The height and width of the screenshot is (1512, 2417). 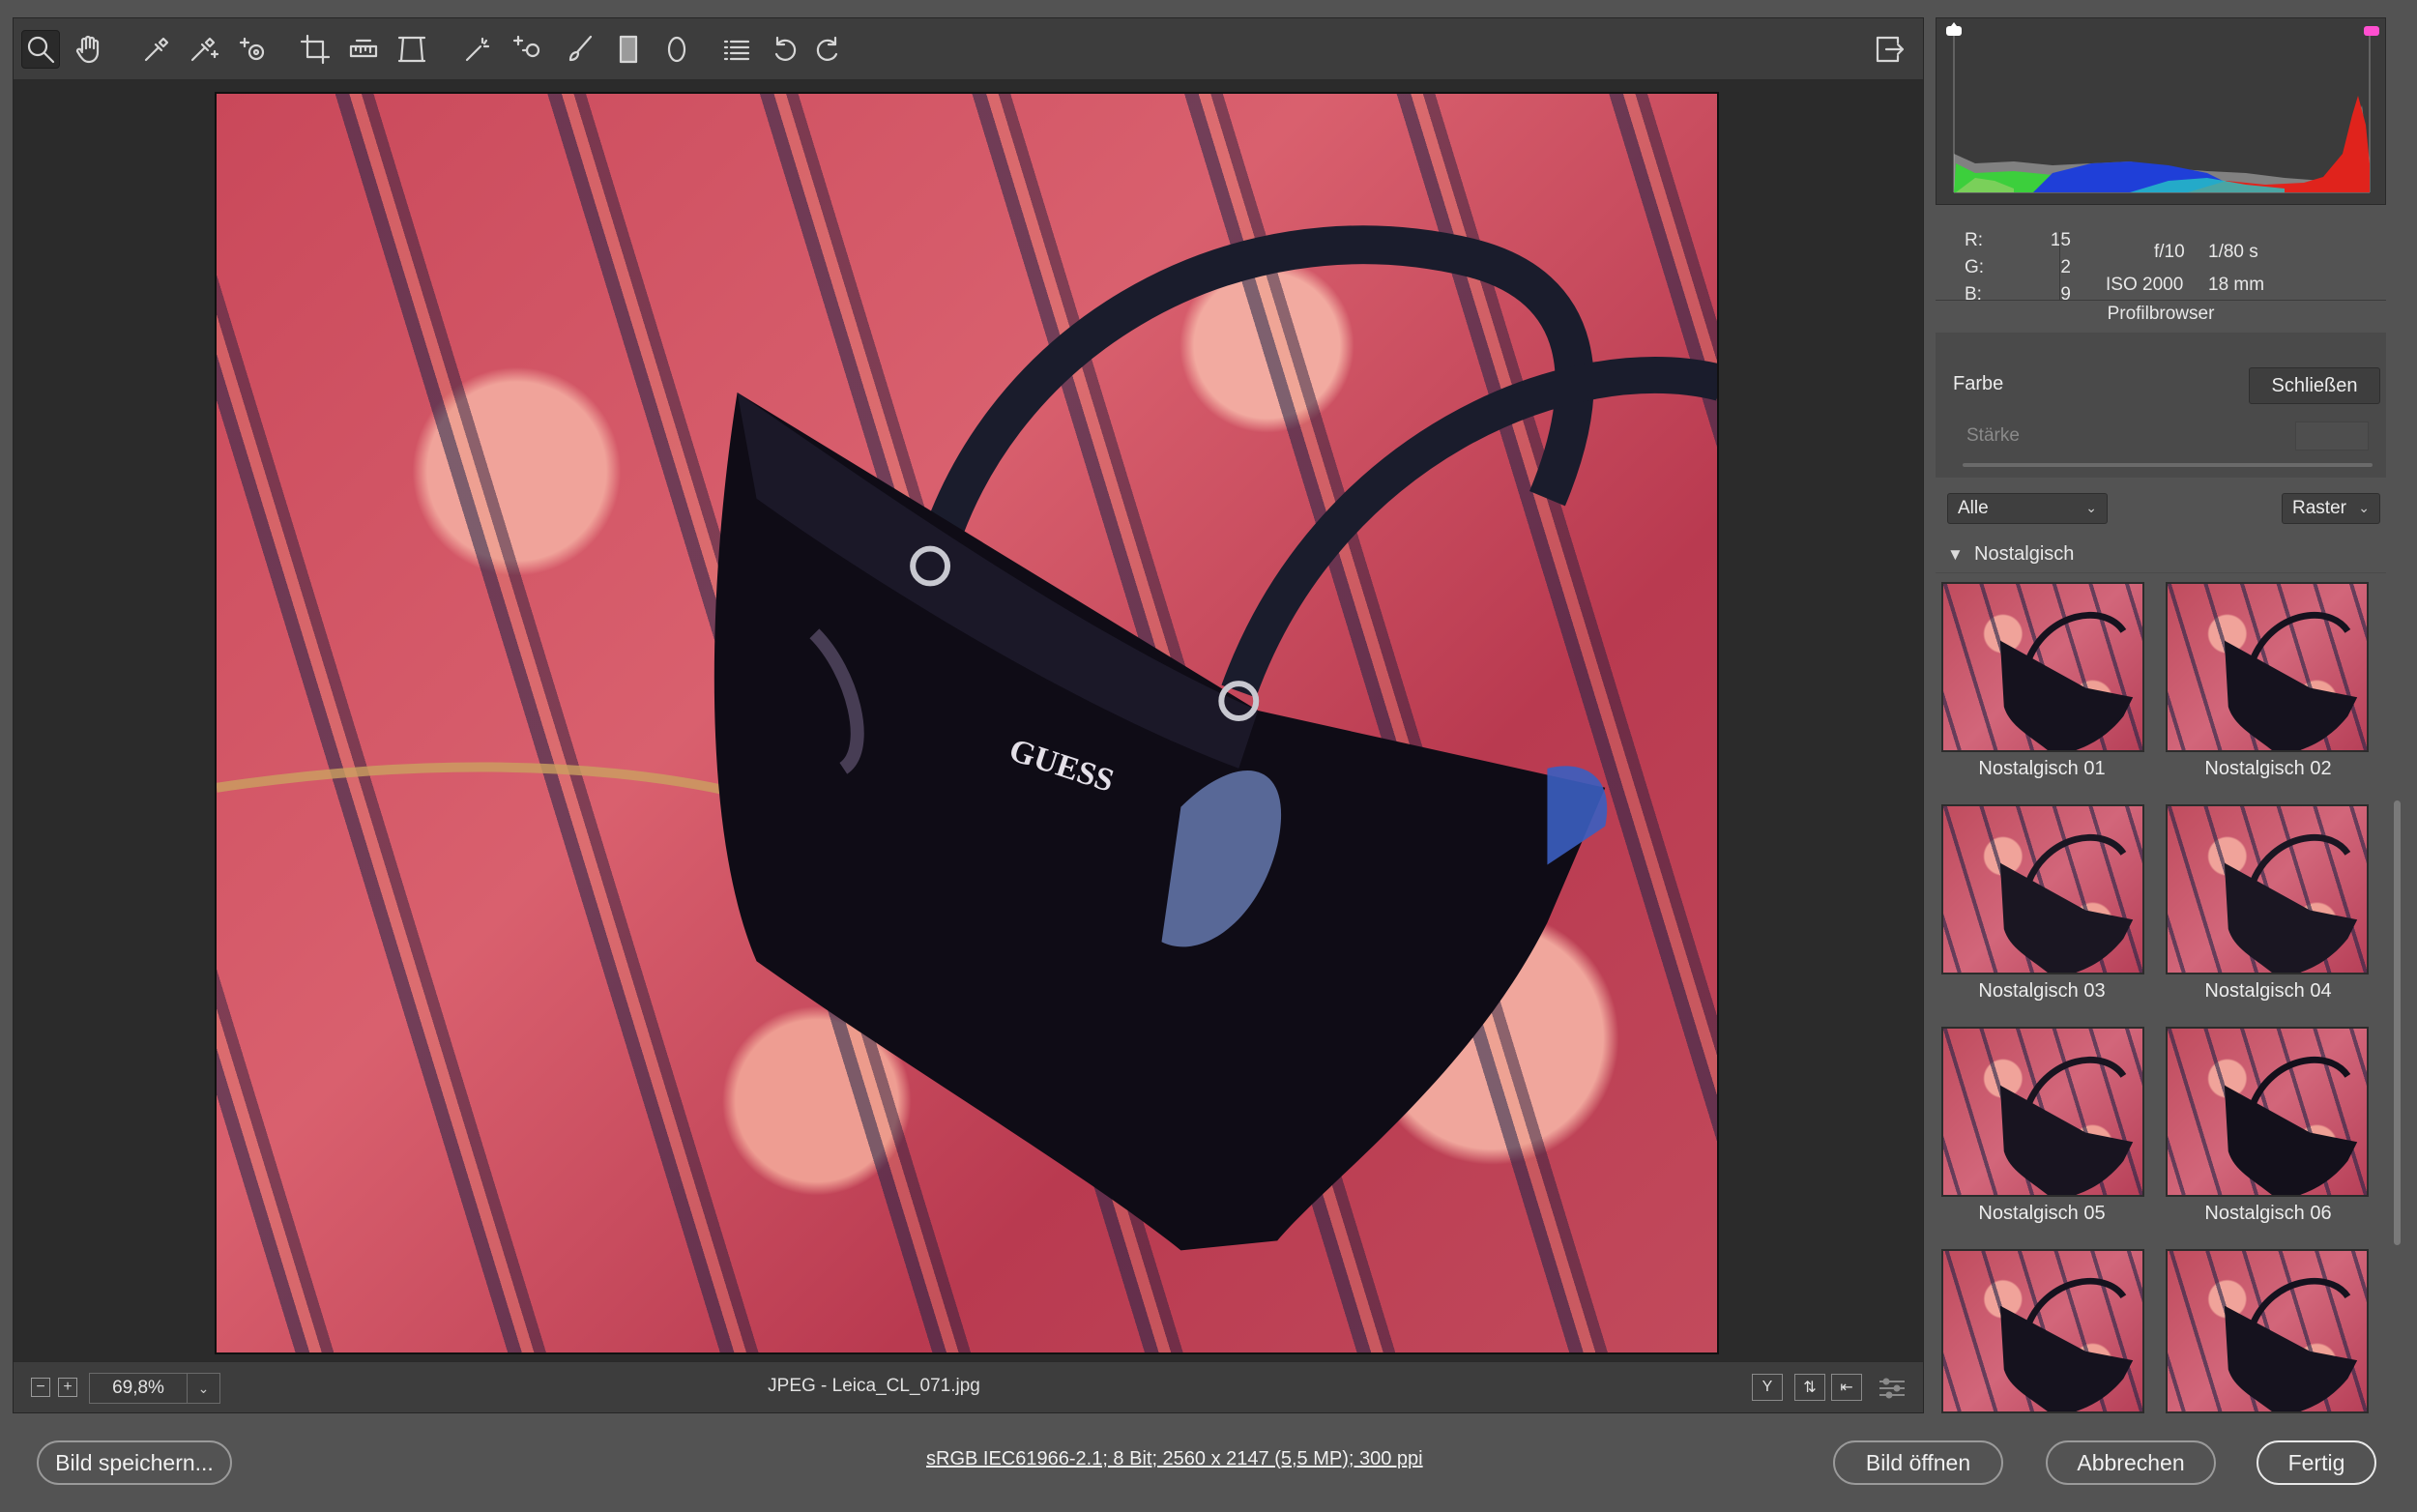 I want to click on profile-filter-value: Alle, so click(x=1973, y=508).